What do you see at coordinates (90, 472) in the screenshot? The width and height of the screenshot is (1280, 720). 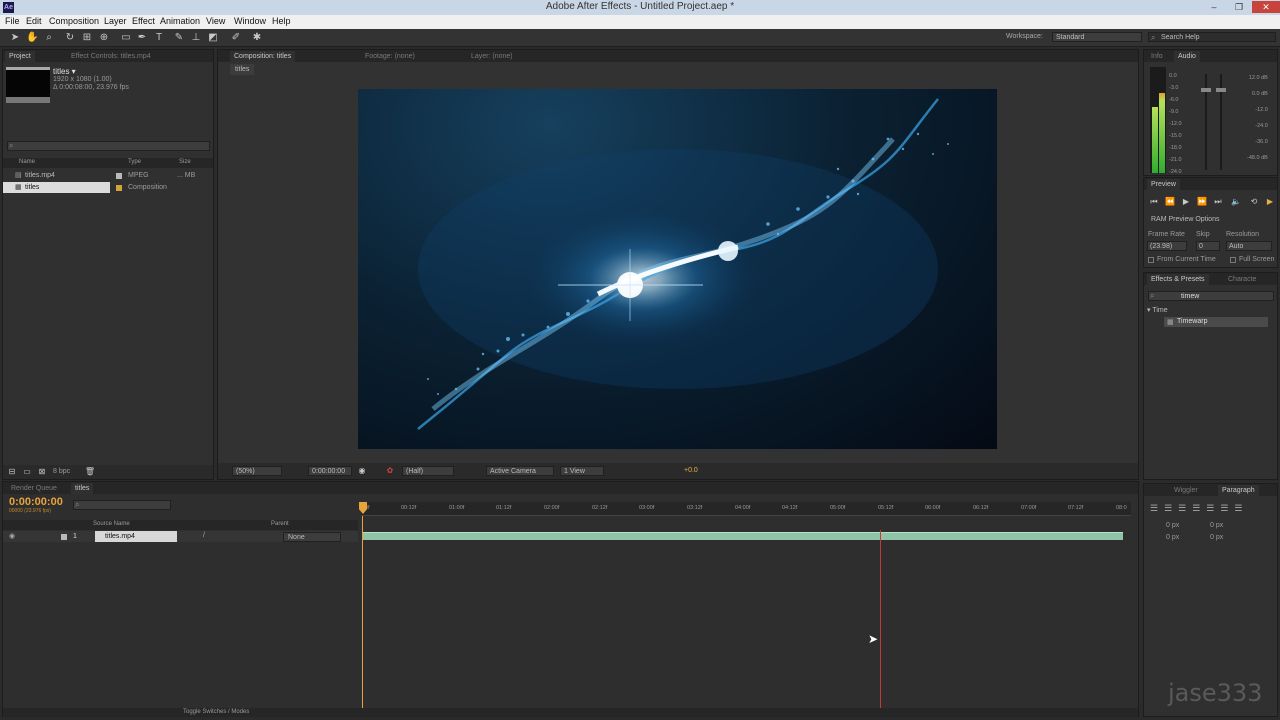 I see `trash-icon: 🗑` at bounding box center [90, 472].